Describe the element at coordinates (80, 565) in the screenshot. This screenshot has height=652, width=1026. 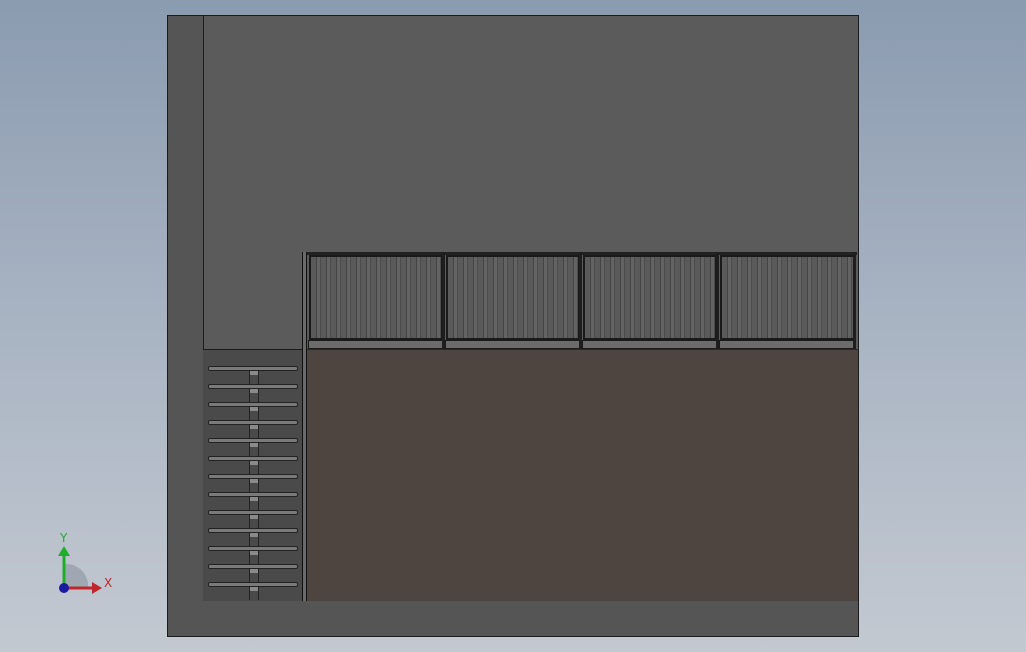
I see `coordinate-triad-icon: Y X` at that location.